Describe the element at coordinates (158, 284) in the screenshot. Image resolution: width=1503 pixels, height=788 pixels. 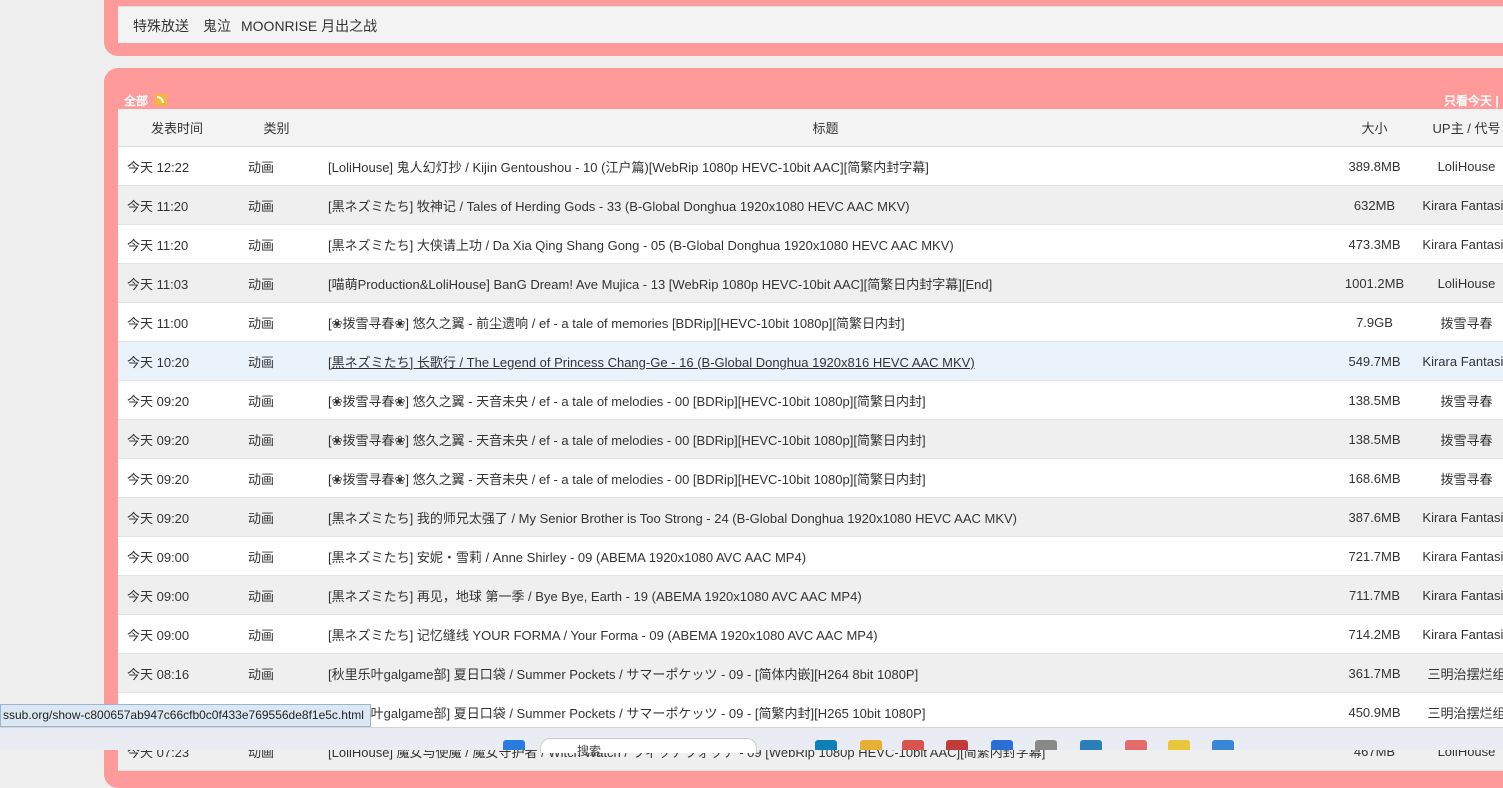
I see `row-time: 今天 11:03` at that location.